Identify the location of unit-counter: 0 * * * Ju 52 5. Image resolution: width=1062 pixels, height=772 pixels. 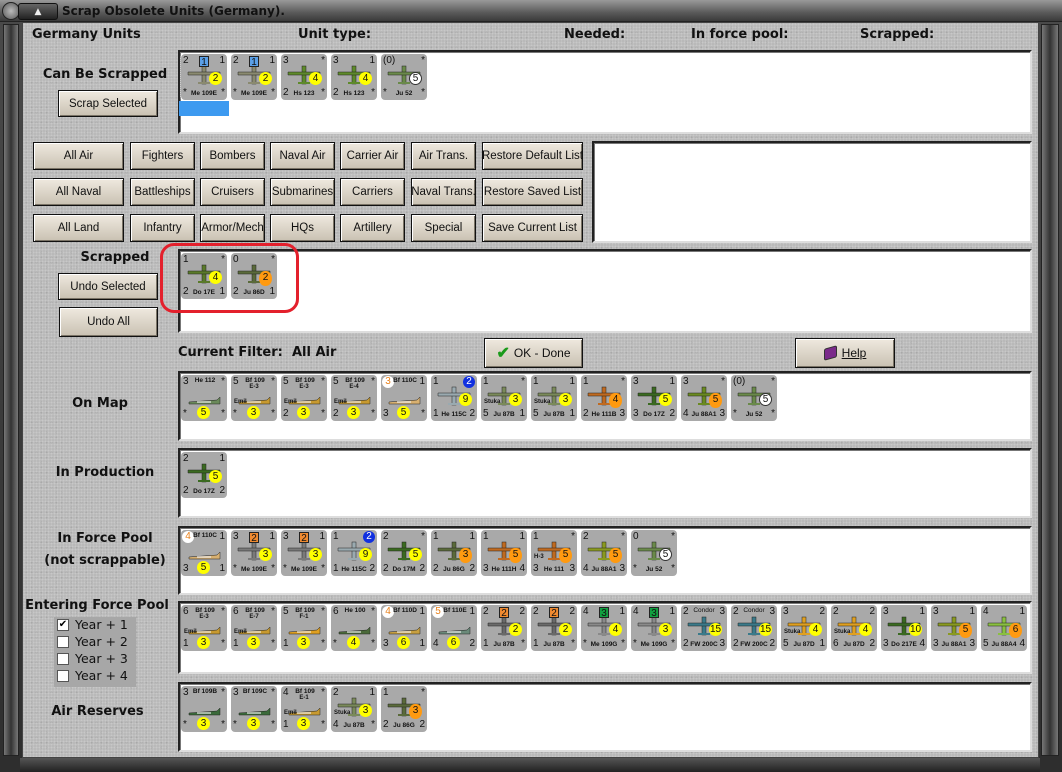
(654, 553).